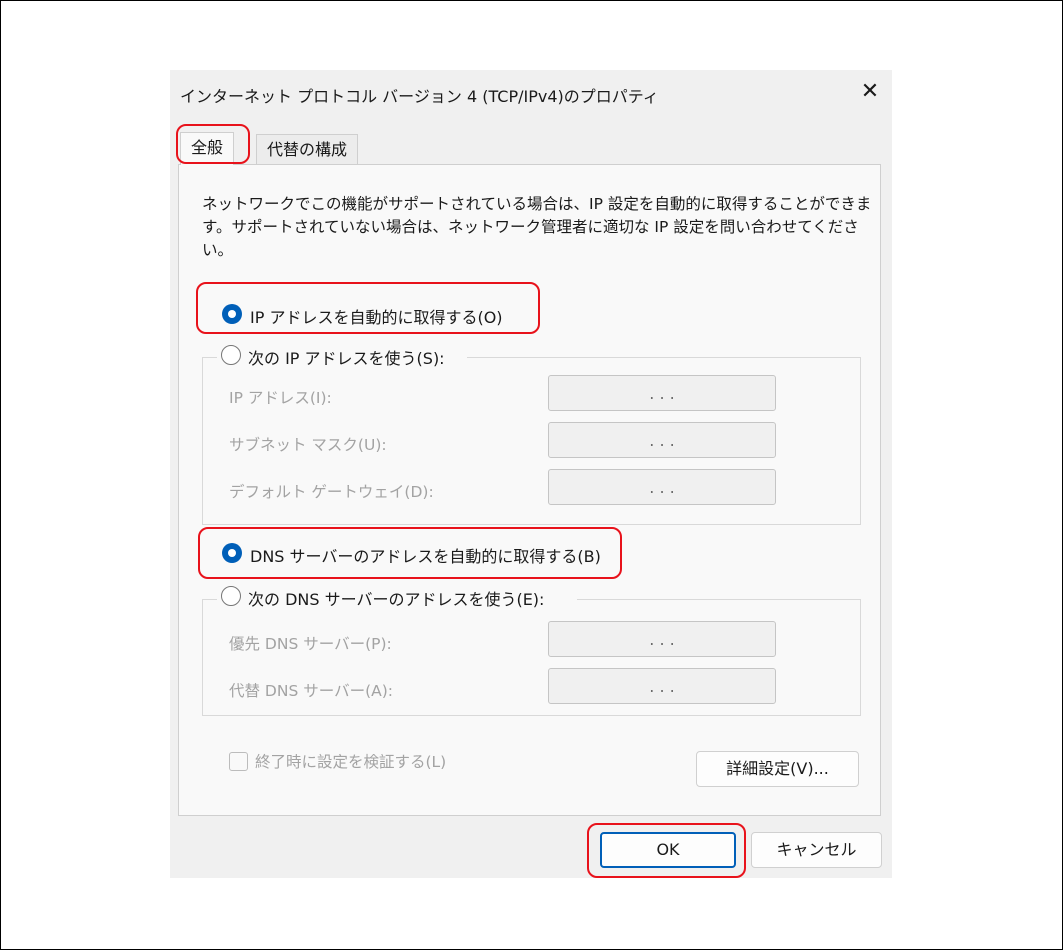 This screenshot has width=1063, height=950. Describe the element at coordinates (350, 761) in the screenshot. I see `validate-on-exit-label: 終了時に設定を検証する(L)` at that location.